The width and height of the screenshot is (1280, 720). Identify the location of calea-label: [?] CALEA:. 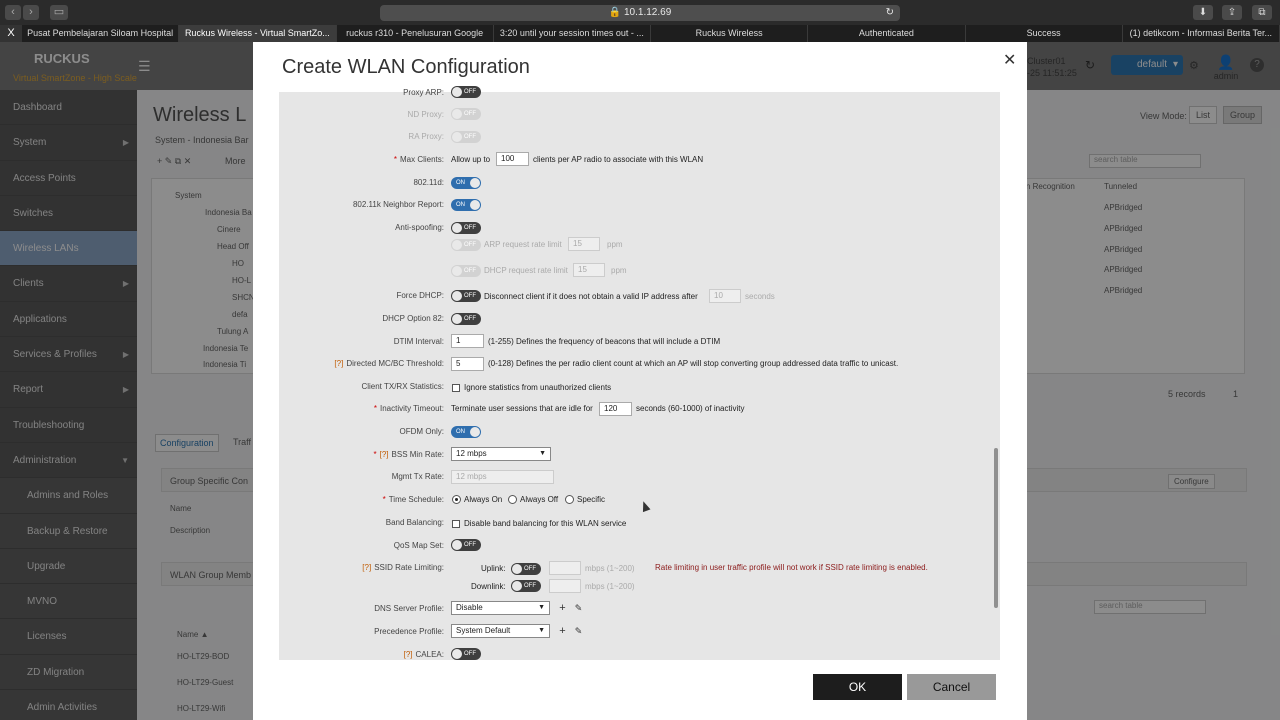
(423, 654).